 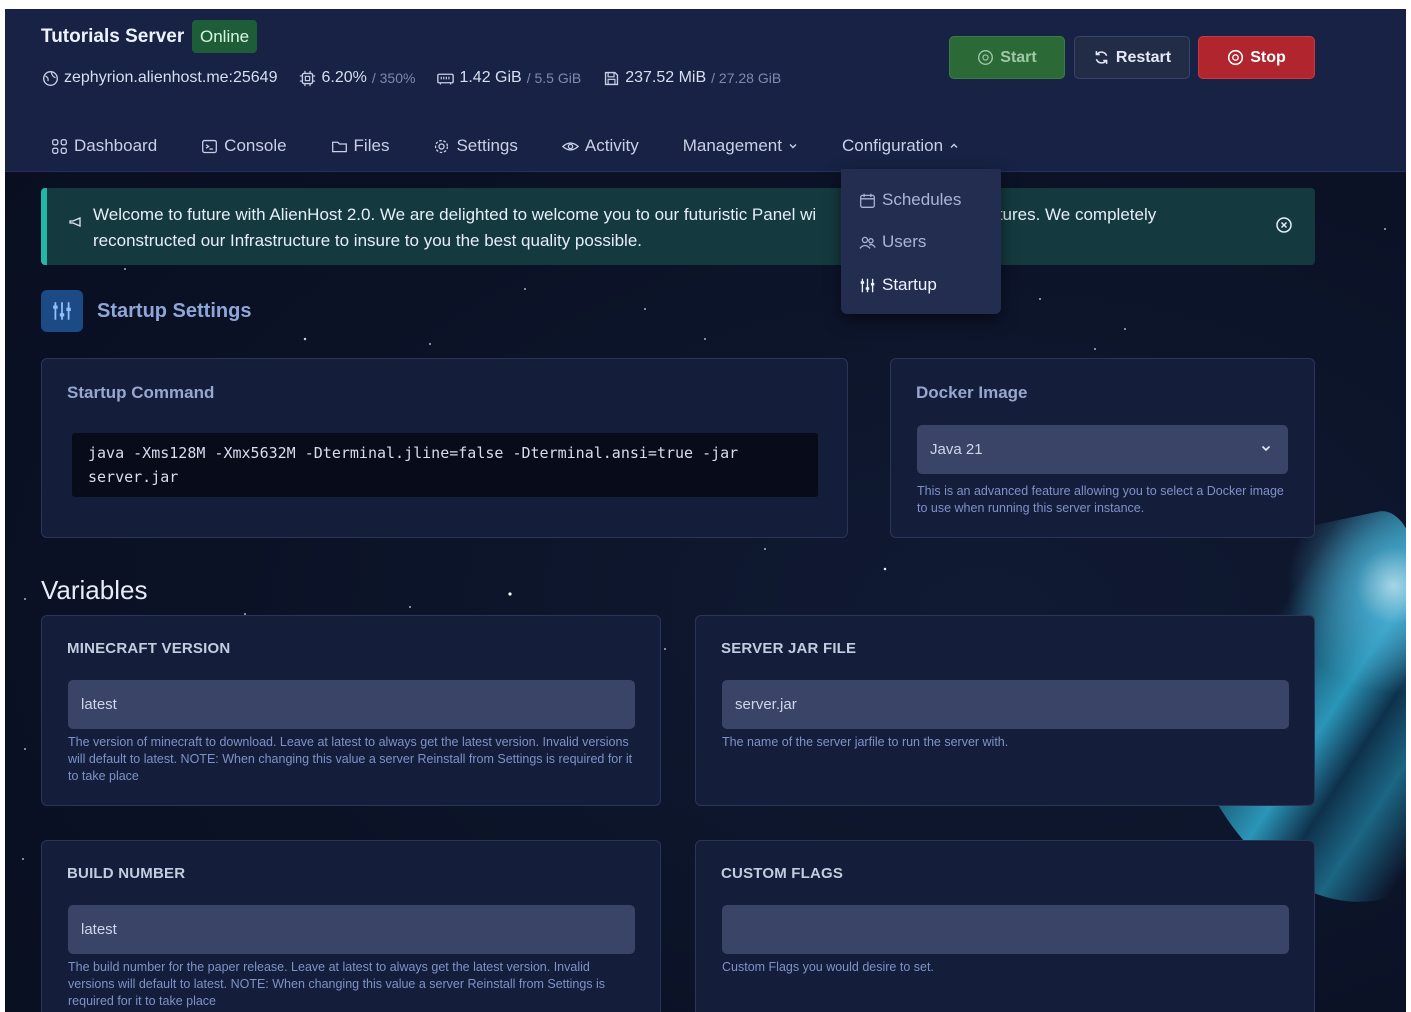 I want to click on nav-configuration-label: Configuration, so click(x=892, y=145).